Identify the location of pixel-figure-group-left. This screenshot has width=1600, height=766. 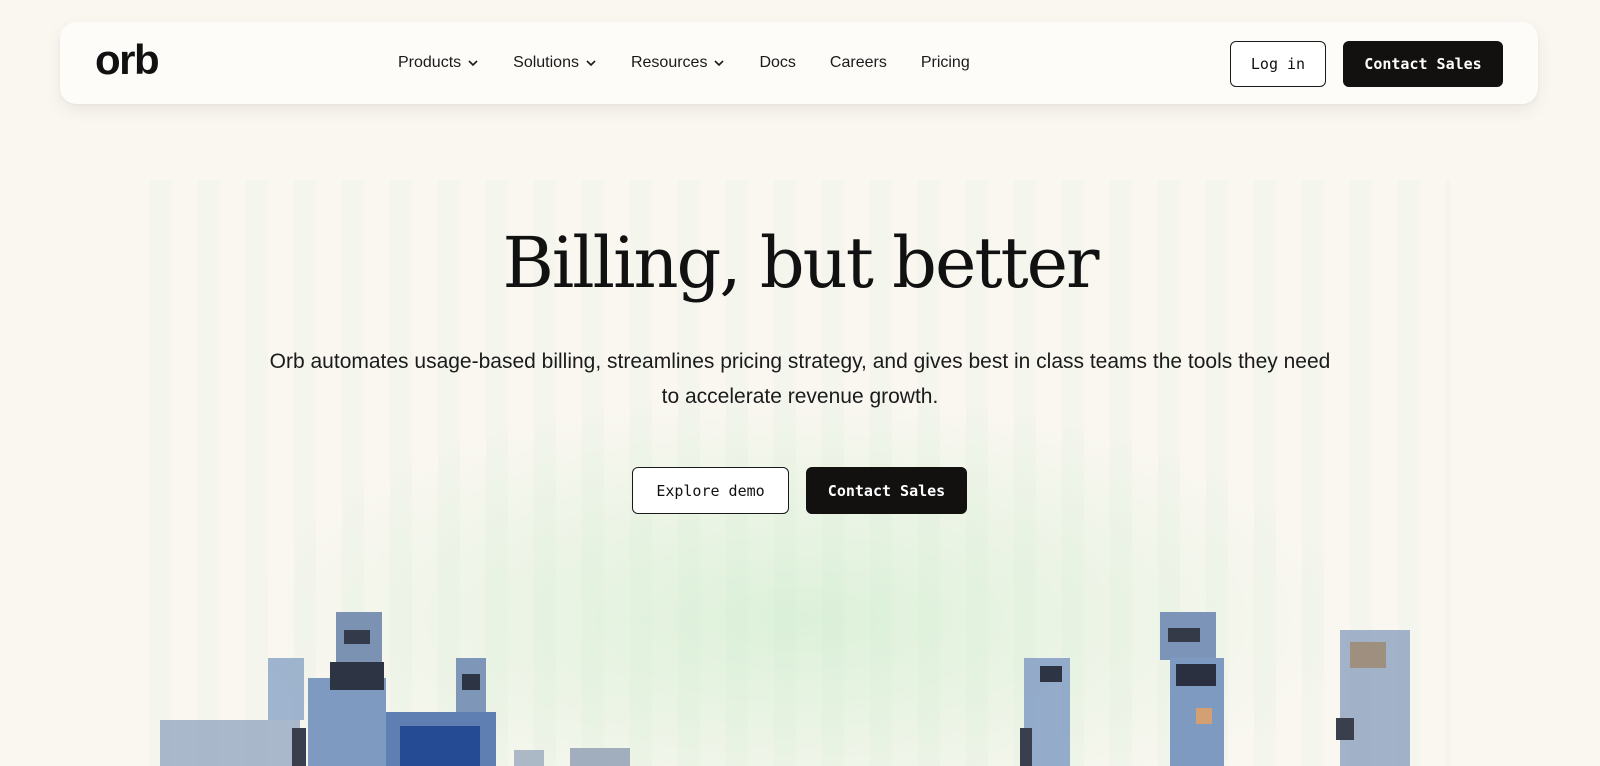
(395, 689).